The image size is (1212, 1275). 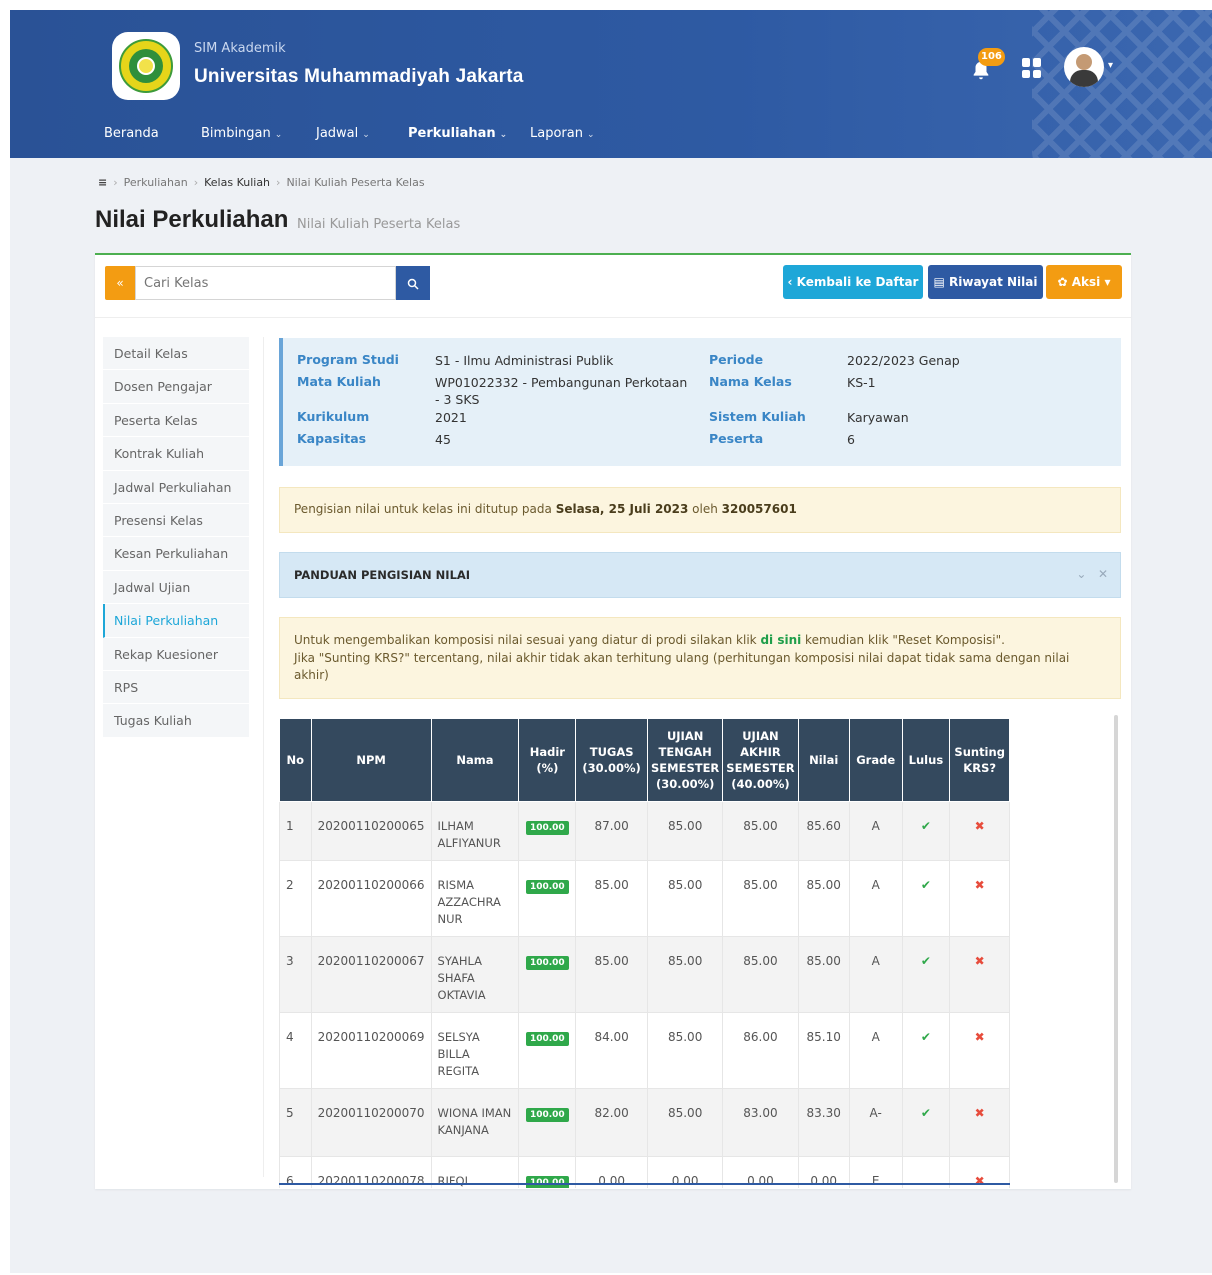 I want to click on sidebar-item-rekap-kuesioner: Rekap Kuesioner, so click(x=176, y=654).